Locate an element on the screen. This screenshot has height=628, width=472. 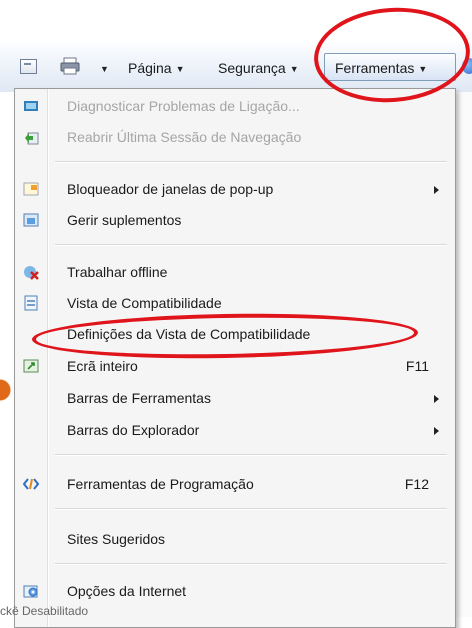
menu-item-shortcut: F11 is located at coordinates (417, 366).